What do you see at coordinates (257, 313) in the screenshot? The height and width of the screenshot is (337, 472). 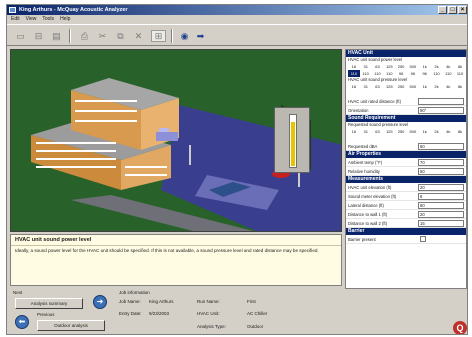 I see `hvac-unit-value: AC Chiller` at bounding box center [257, 313].